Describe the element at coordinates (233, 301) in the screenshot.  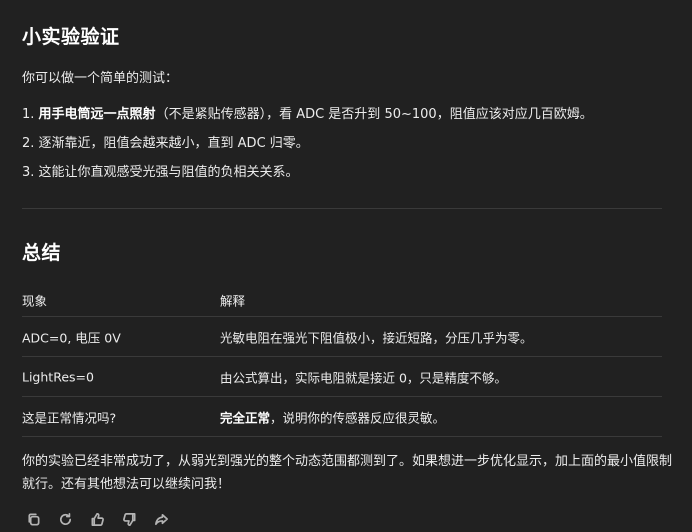
I see `table-header-explanation: 解释` at that location.